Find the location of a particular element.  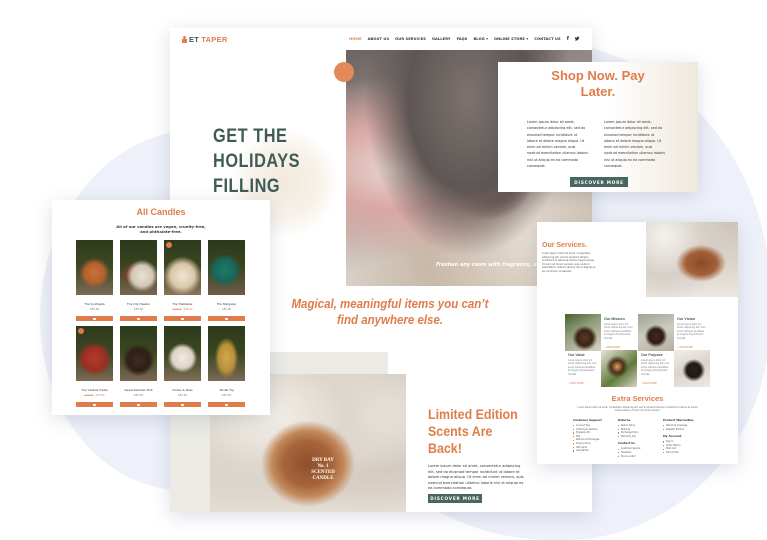

link-item: Warranty Info is located at coordinates (640, 437).